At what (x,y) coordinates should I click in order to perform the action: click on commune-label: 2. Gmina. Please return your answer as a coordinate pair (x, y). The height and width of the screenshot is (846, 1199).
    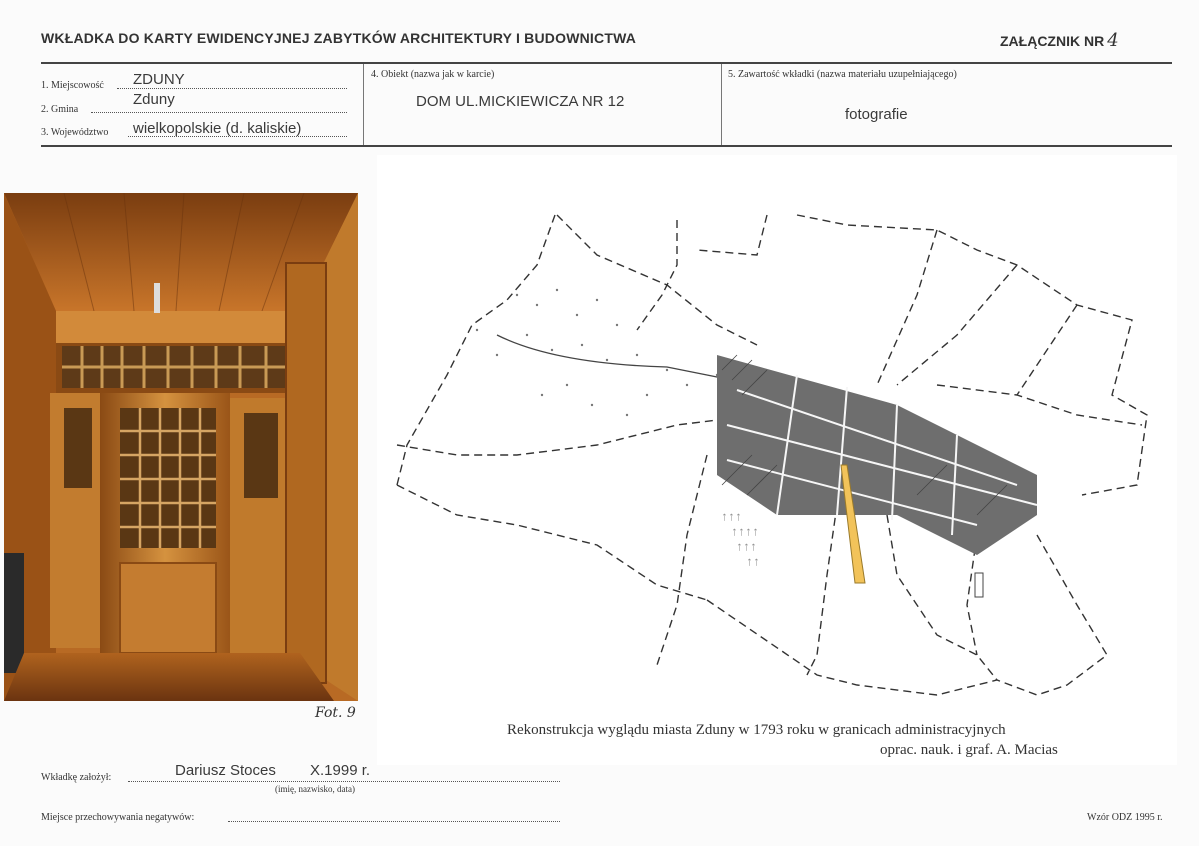
    Looking at the image, I should click on (60, 109).